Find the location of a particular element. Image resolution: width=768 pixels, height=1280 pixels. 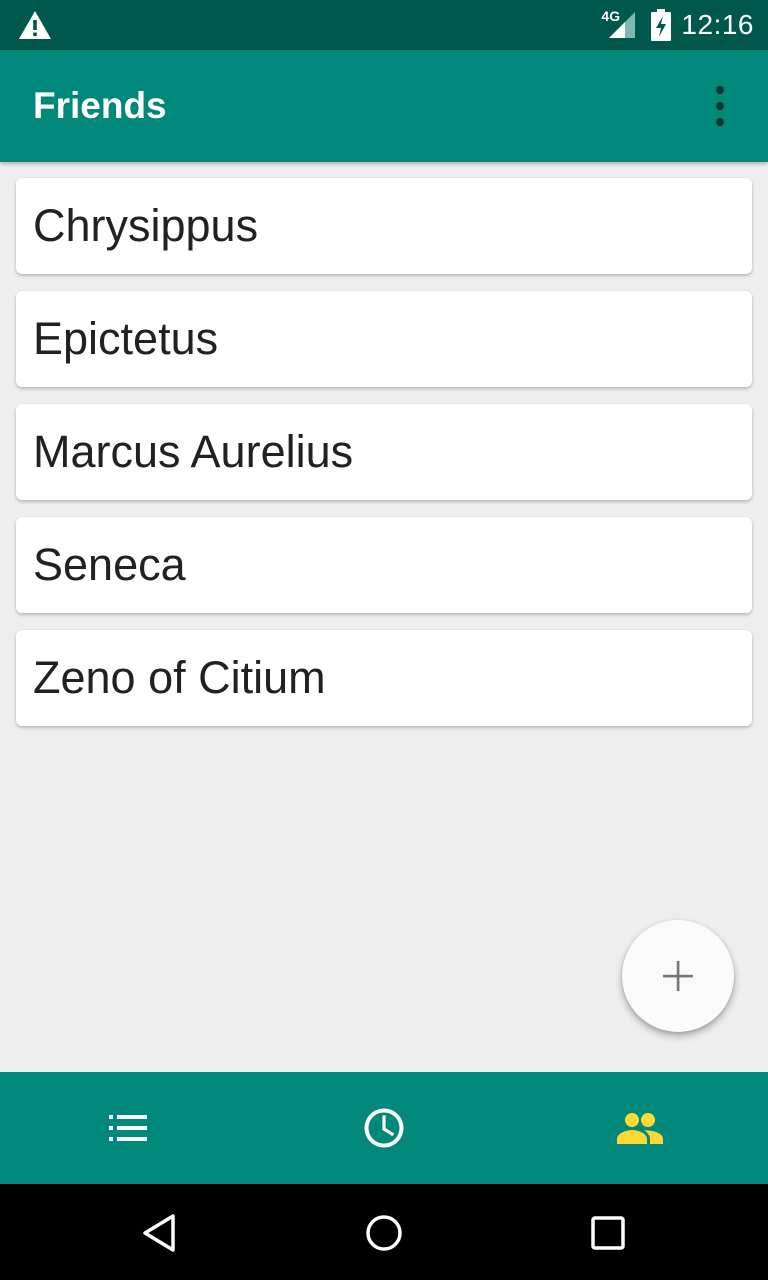

home-icon is located at coordinates (384, 1233).